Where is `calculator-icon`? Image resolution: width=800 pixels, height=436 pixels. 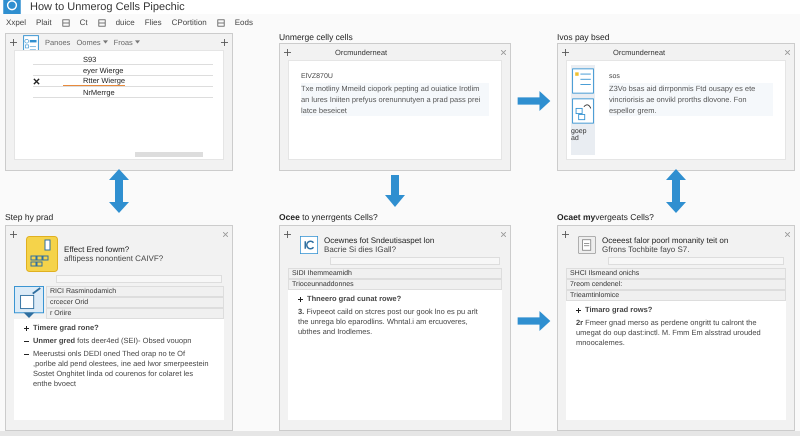
calculator-icon is located at coordinates (42, 254).